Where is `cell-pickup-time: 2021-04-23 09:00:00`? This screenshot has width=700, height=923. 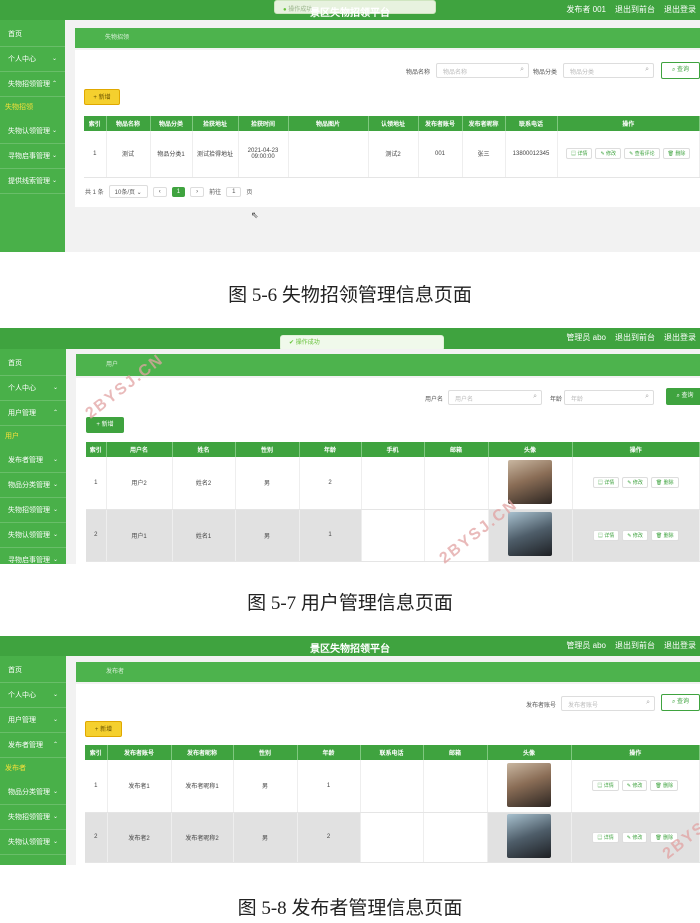
cell-pickup-time: 2021-04-23 09:00:00 is located at coordinates (263, 154).